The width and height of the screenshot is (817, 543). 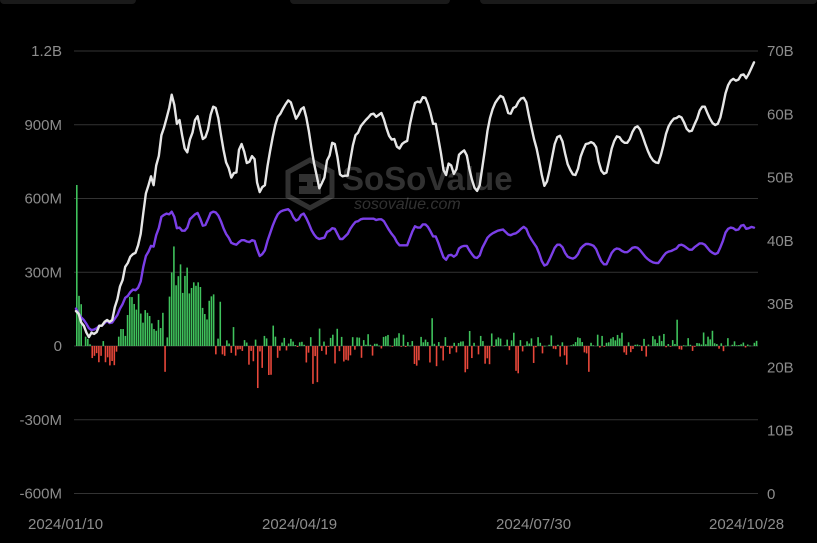 What do you see at coordinates (299, 524) in the screenshot?
I see `x-axis-tick-label: 2024/04/19` at bounding box center [299, 524].